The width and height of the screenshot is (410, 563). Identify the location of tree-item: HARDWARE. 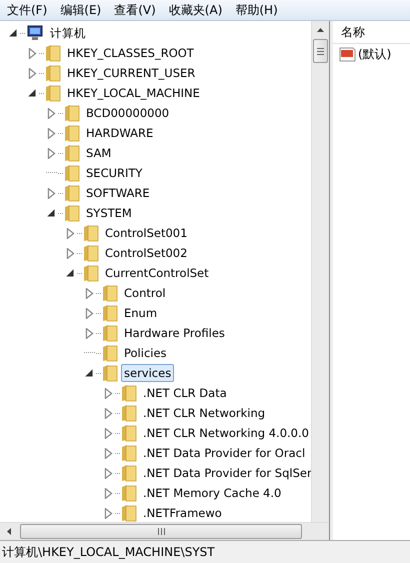
(119, 133).